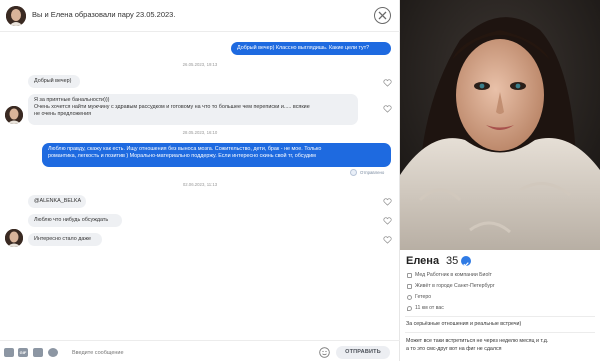 The height and width of the screenshot is (361, 600). Describe the element at coordinates (9, 352) in the screenshot. I see `image-icon` at that location.